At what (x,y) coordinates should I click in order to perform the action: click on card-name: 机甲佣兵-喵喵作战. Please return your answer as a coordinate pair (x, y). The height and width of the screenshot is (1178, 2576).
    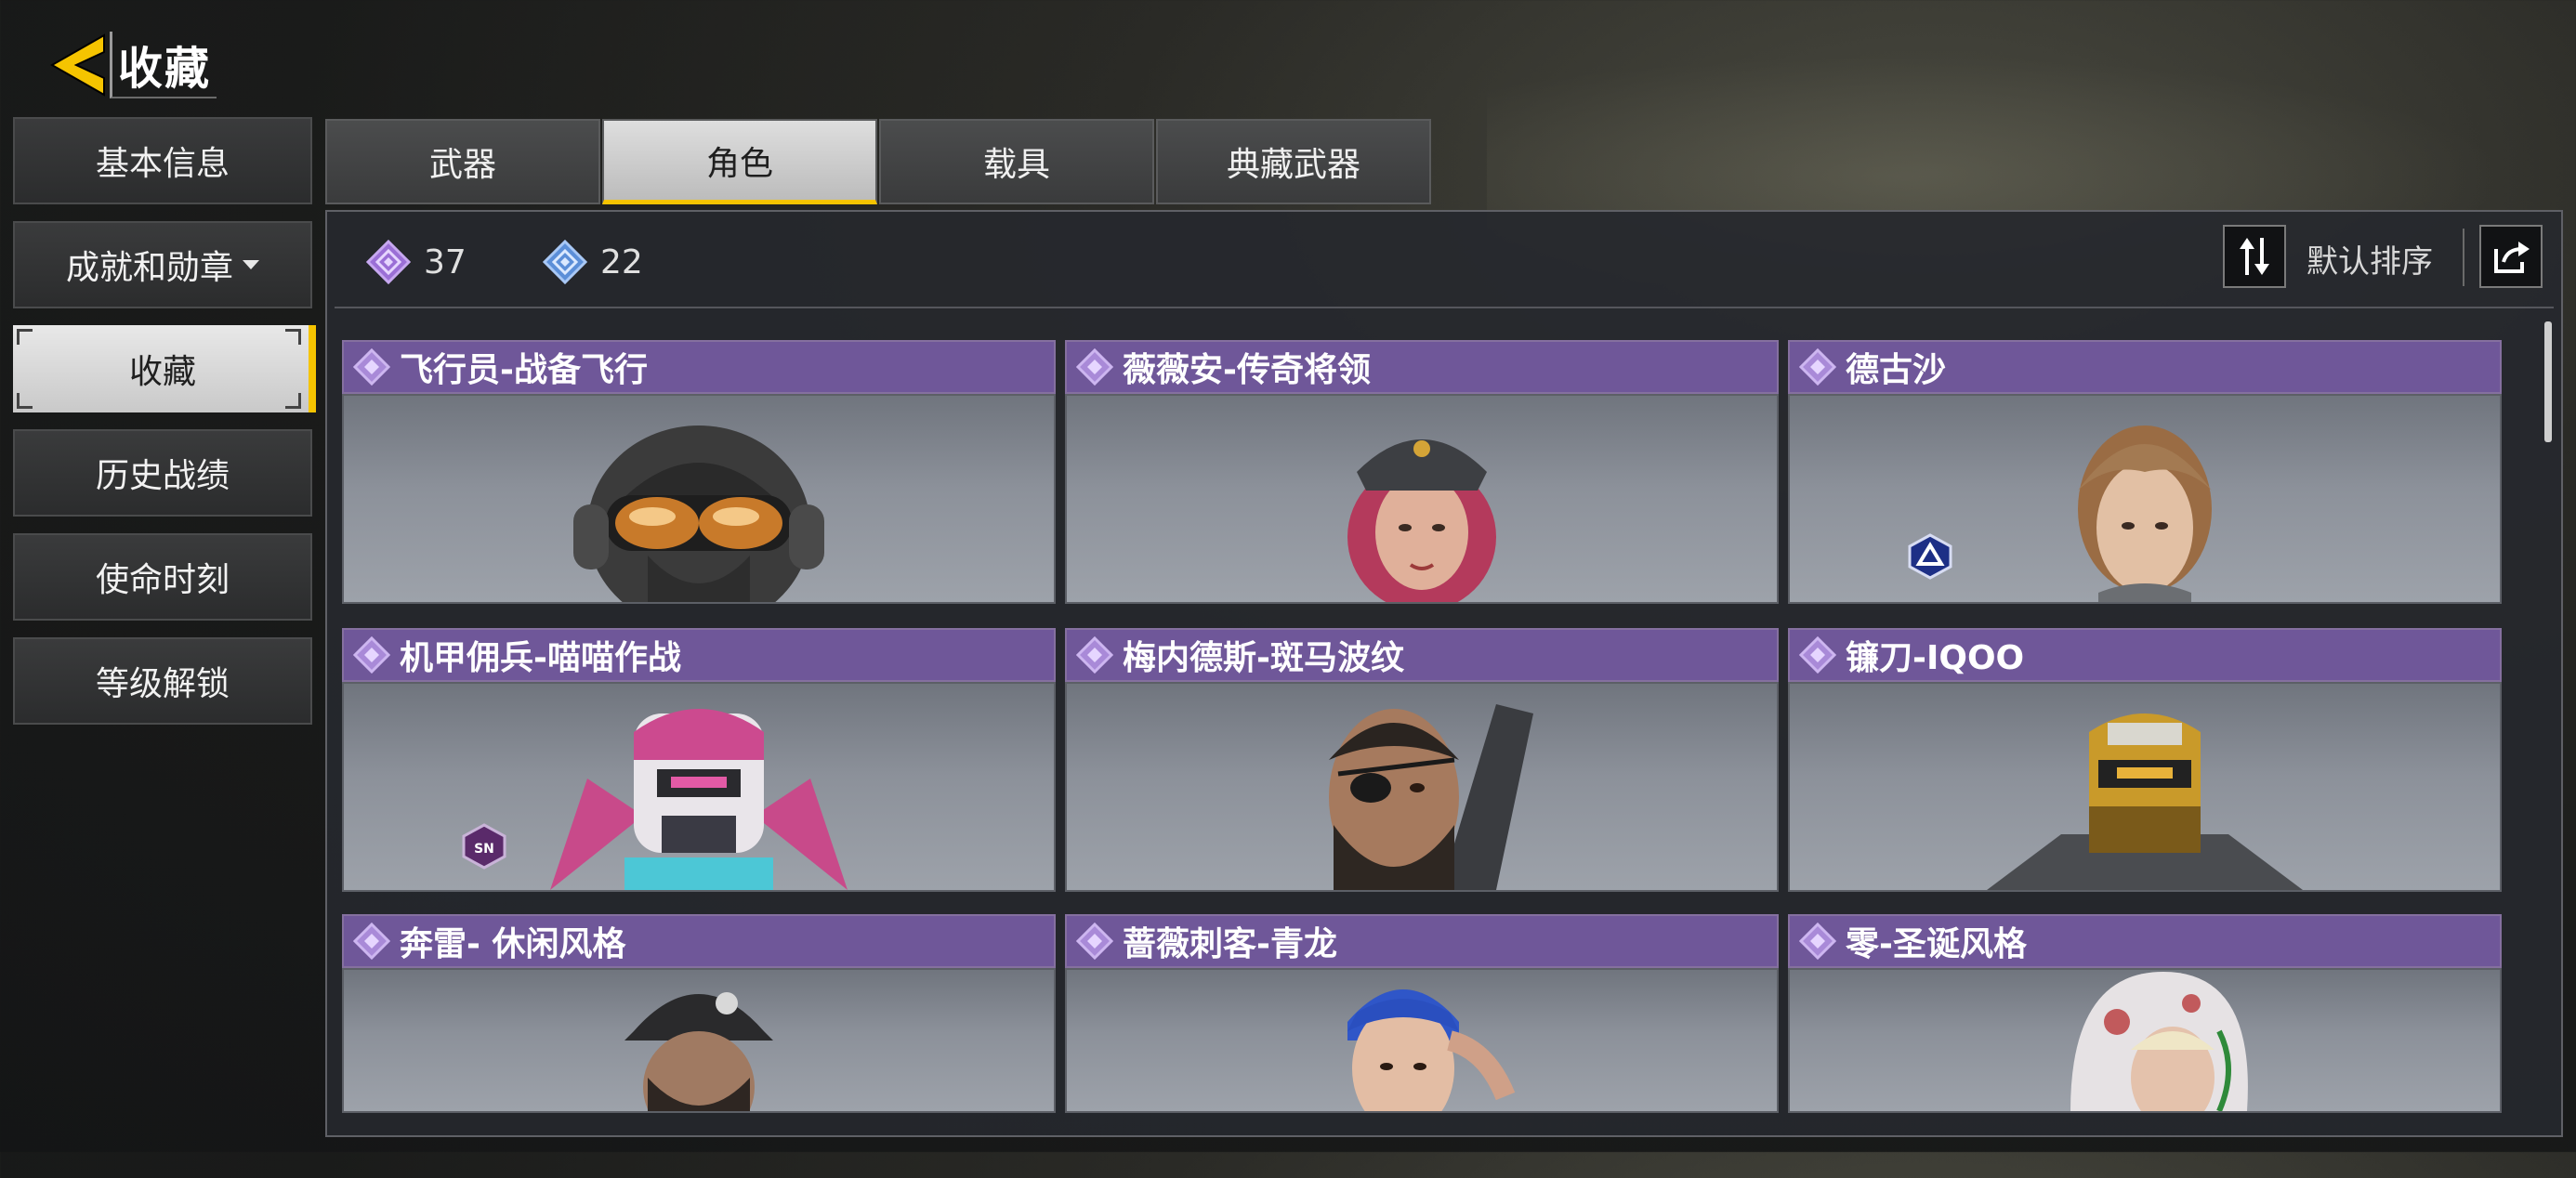
    Looking at the image, I should click on (540, 658).